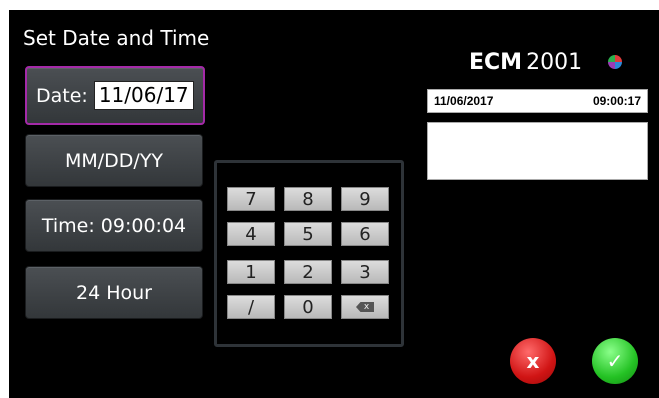  Describe the element at coordinates (615, 62) in the screenshot. I see `brand-logo-icon` at that location.